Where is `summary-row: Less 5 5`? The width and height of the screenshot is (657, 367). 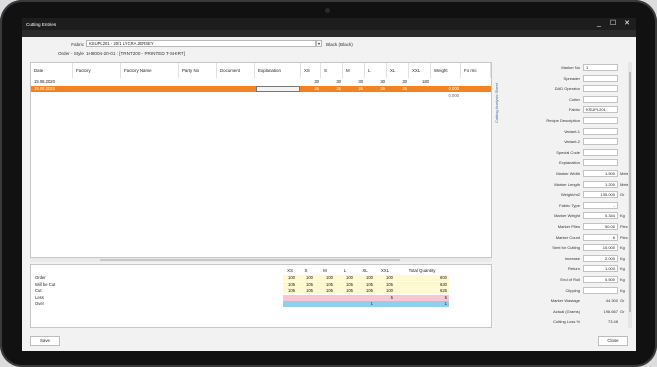 summary-row: Less 5 5 is located at coordinates (261, 297).